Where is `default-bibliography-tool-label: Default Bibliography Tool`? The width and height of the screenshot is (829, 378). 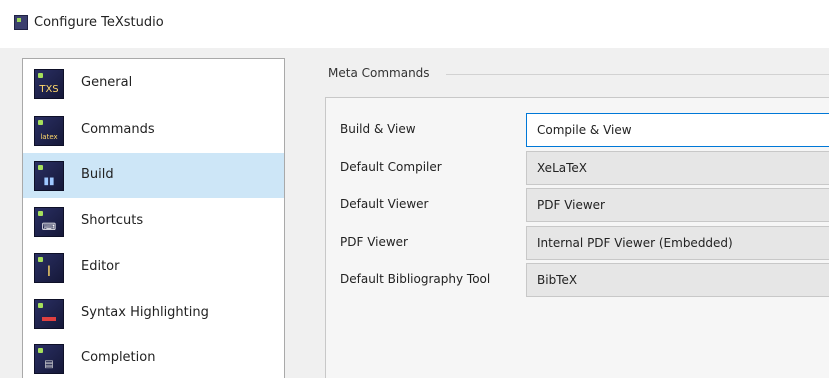
default-bibliography-tool-label: Default Bibliography Tool is located at coordinates (415, 279).